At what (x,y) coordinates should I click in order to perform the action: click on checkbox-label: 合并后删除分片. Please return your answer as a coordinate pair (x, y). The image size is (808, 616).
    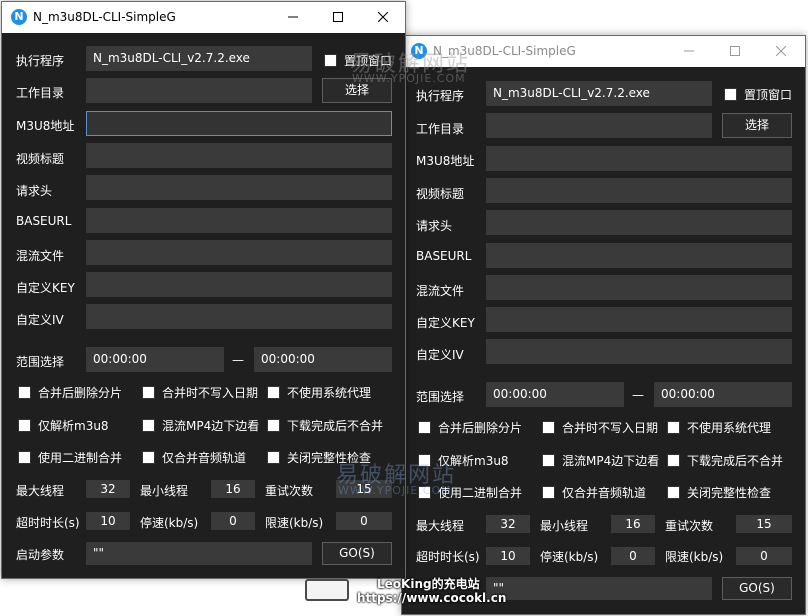
    Looking at the image, I should click on (80, 393).